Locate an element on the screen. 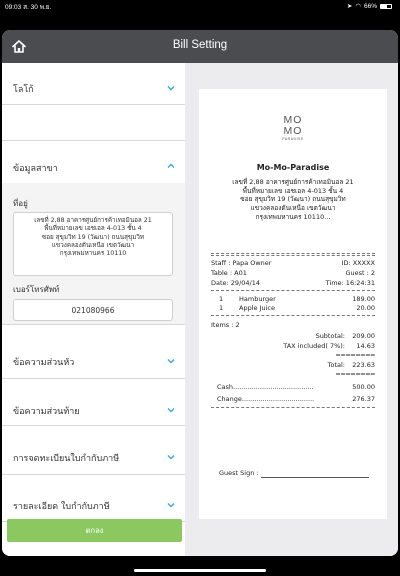  section-tax-registration-label: การจดทะเบียนใบกำกับภาษี is located at coordinates (66, 458).